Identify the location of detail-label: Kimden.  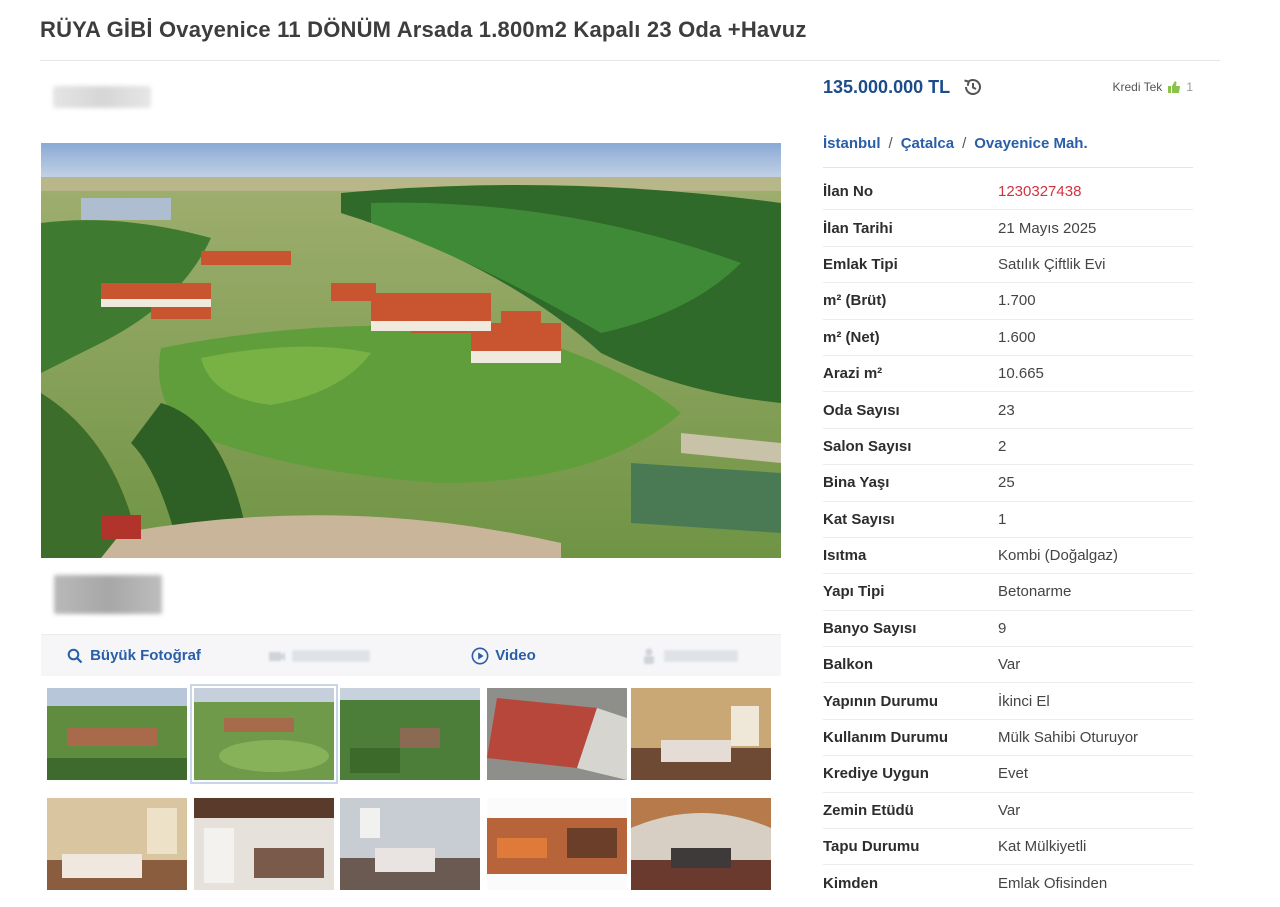
(851, 884).